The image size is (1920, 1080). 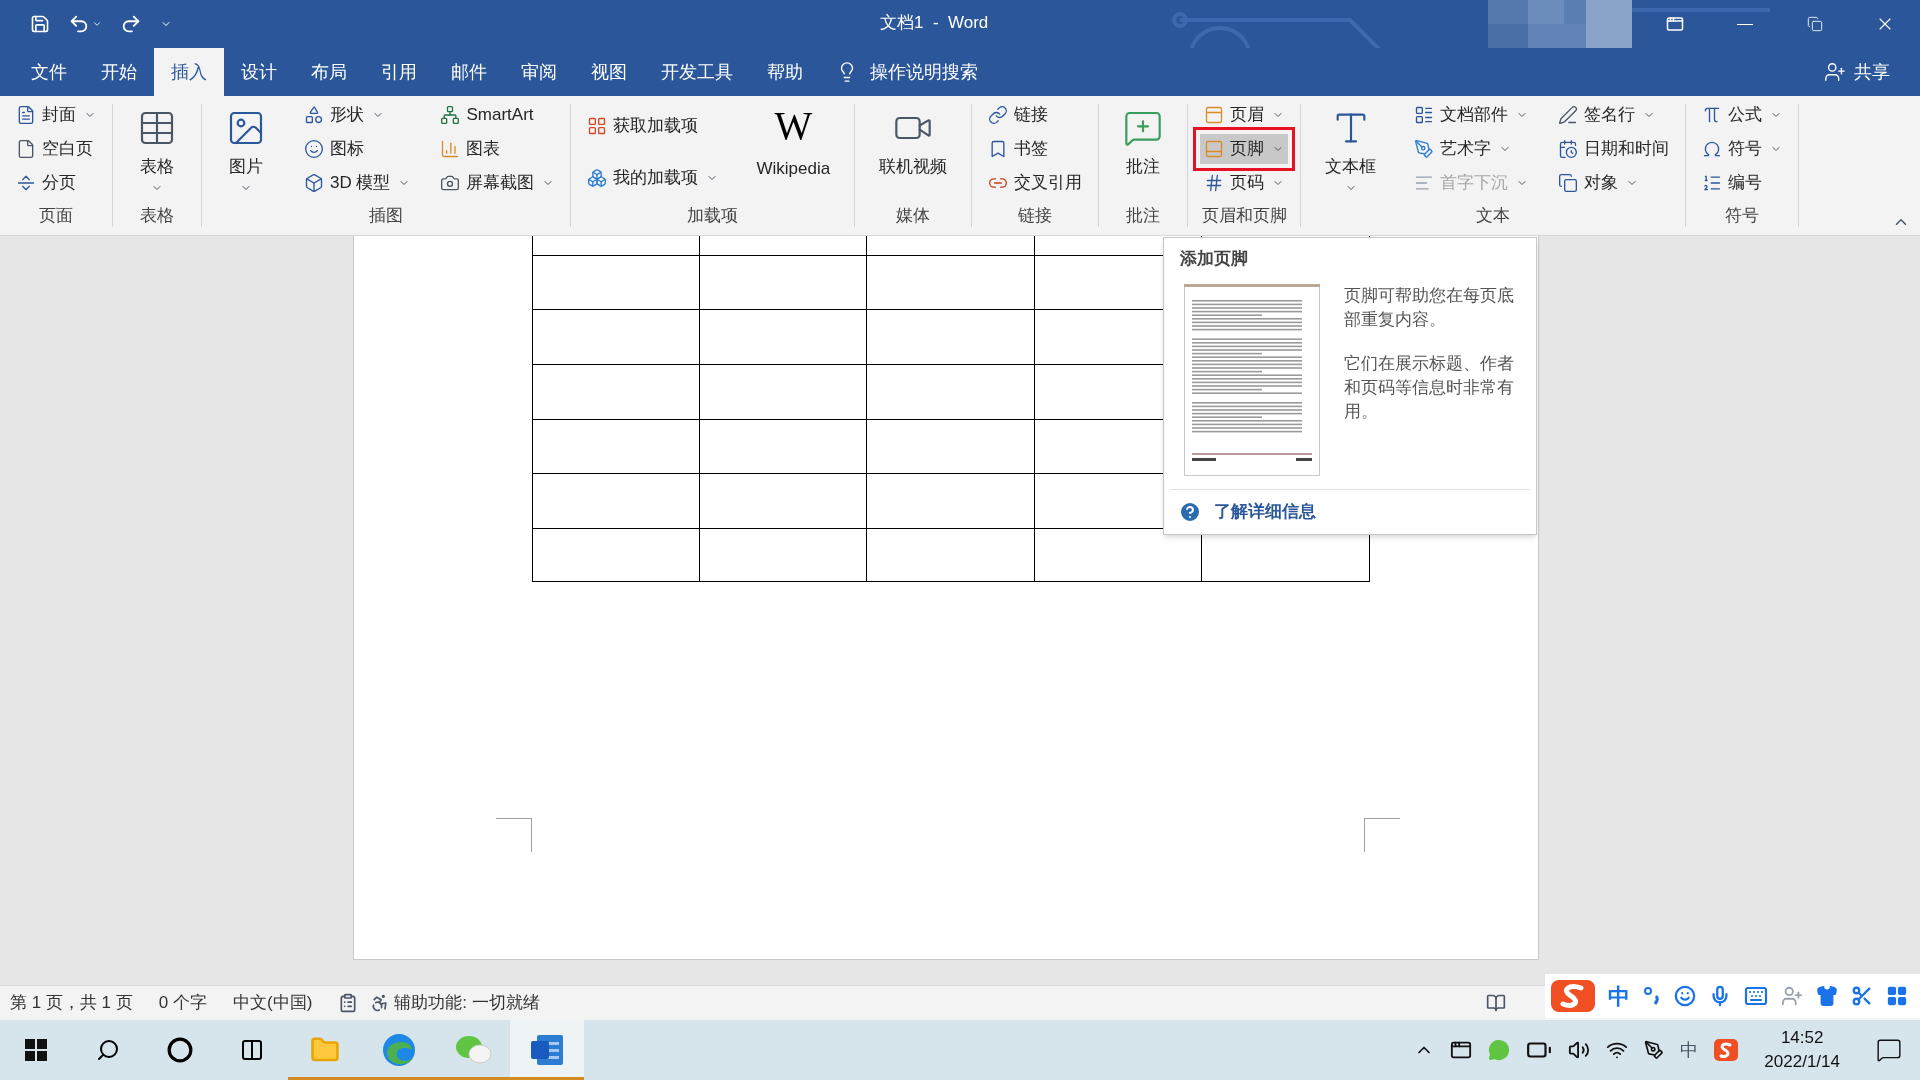 I want to click on signature-line-icon, so click(x=1568, y=115).